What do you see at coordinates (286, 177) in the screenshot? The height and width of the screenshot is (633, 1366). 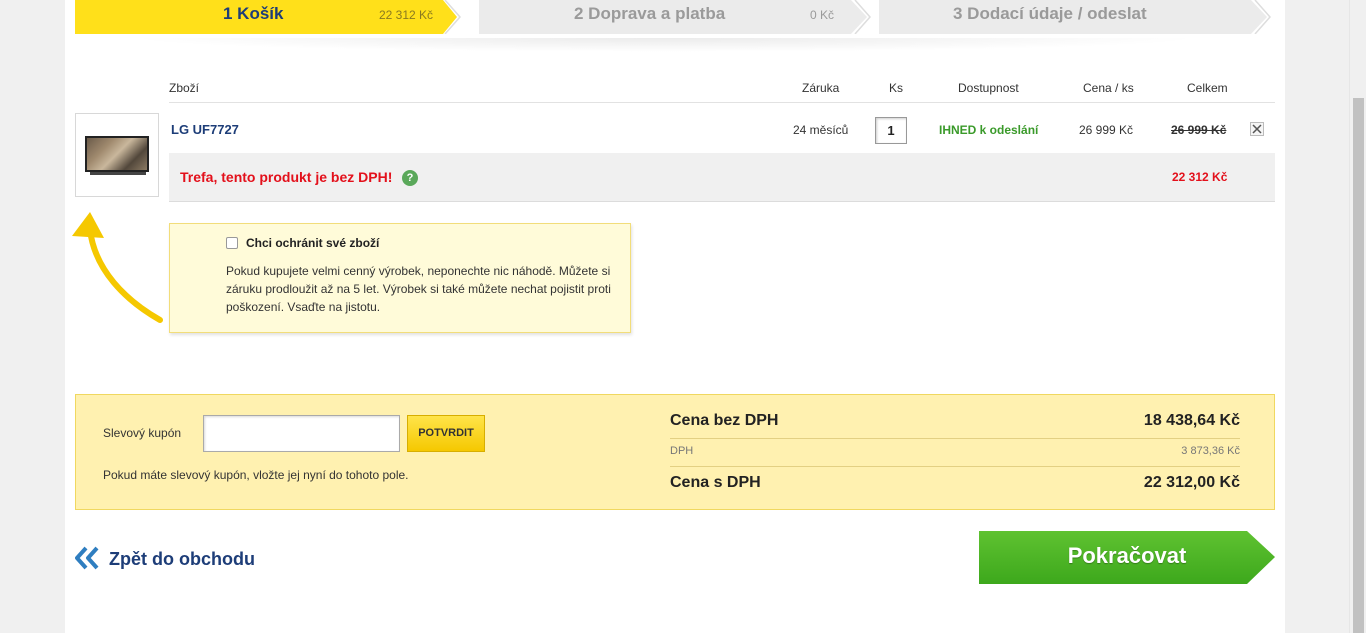 I see `promo-text: Trefa, tento produkt je bez DPH!` at bounding box center [286, 177].